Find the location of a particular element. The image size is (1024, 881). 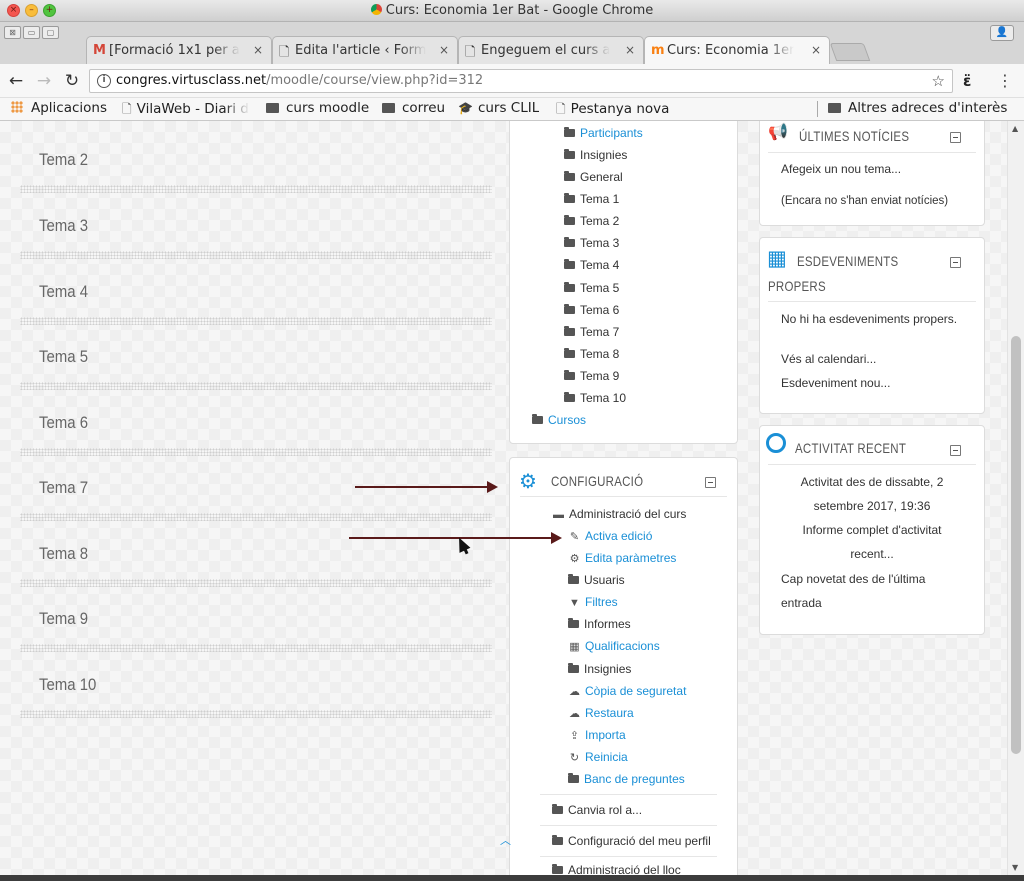

chevron-up-icon: ︿ is located at coordinates (505, 840).